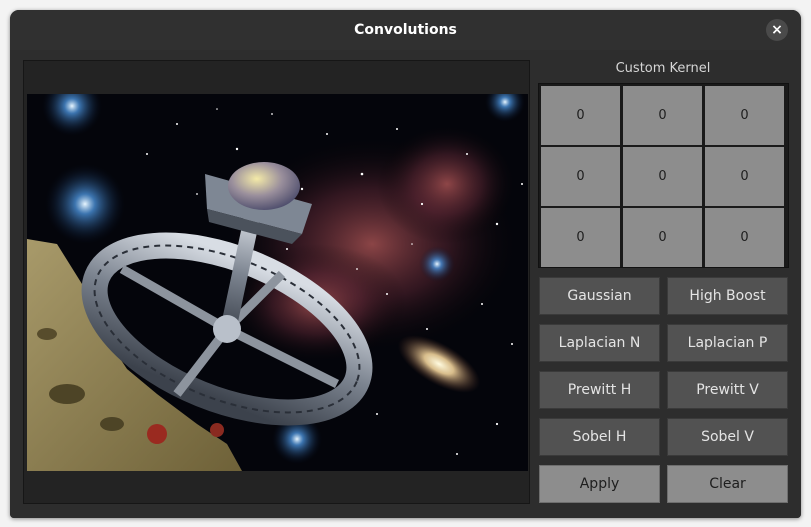 The width and height of the screenshot is (811, 527). What do you see at coordinates (662, 237) in the screenshot?
I see `kernel-cell-3-2: 0` at bounding box center [662, 237].